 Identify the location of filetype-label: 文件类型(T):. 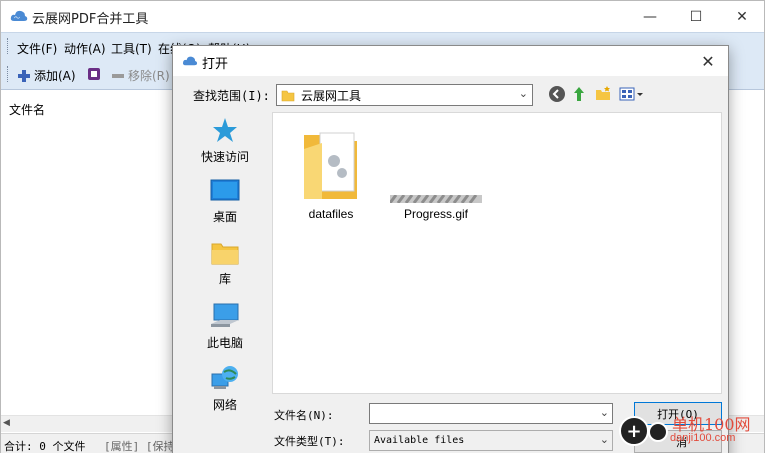
(309, 441).